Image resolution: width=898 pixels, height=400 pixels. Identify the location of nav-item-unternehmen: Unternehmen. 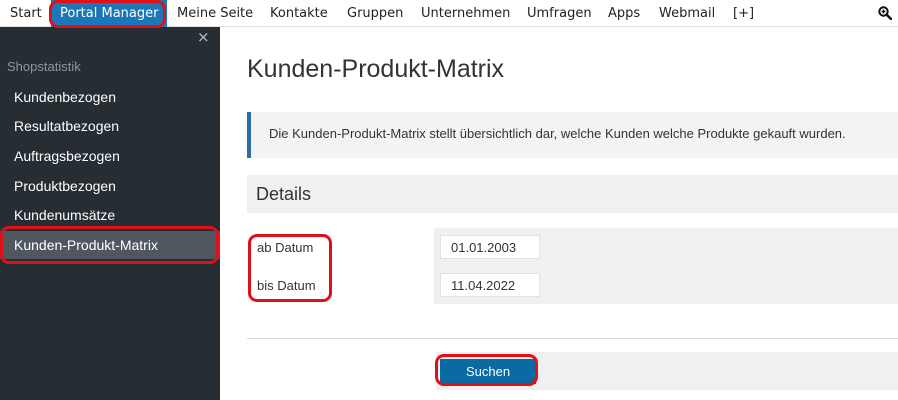
(465, 13).